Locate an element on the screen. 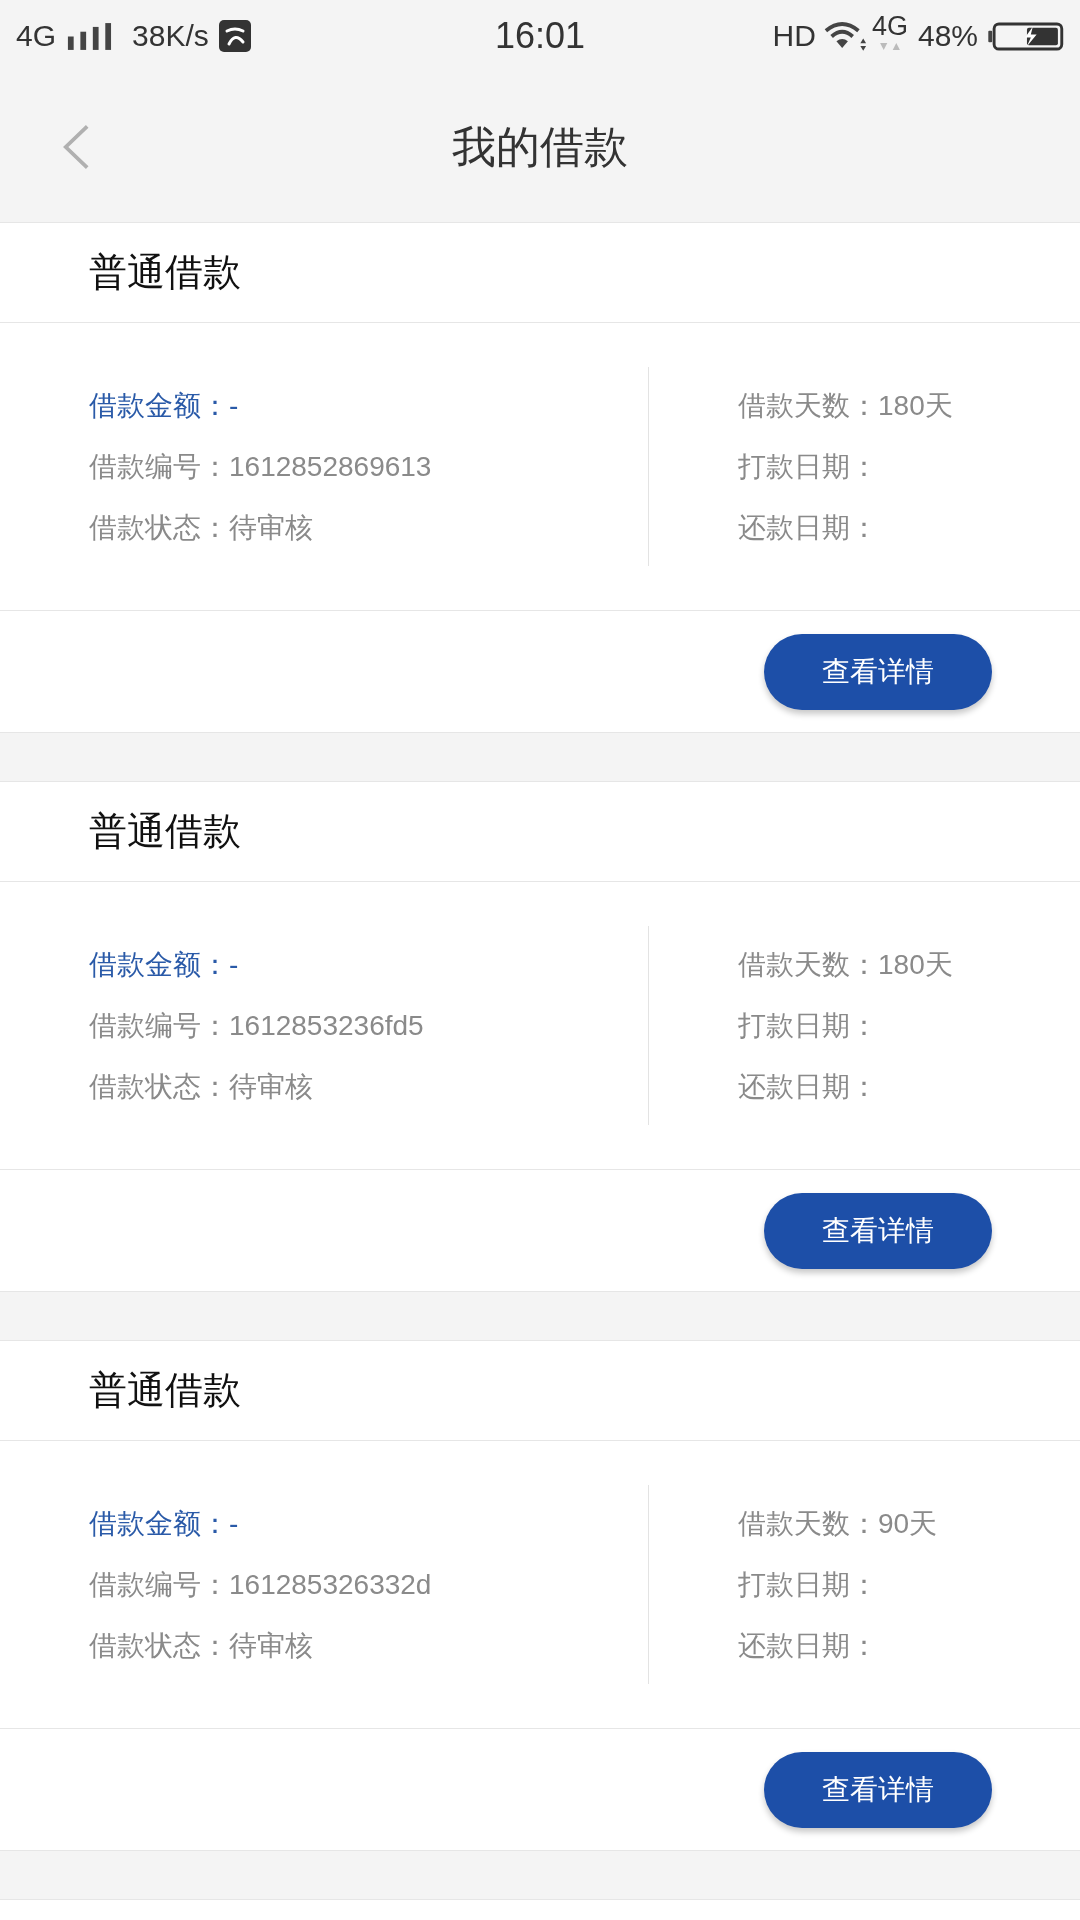 Image resolution: width=1080 pixels, height=1920 pixels. wifi-icon is located at coordinates (845, 36).